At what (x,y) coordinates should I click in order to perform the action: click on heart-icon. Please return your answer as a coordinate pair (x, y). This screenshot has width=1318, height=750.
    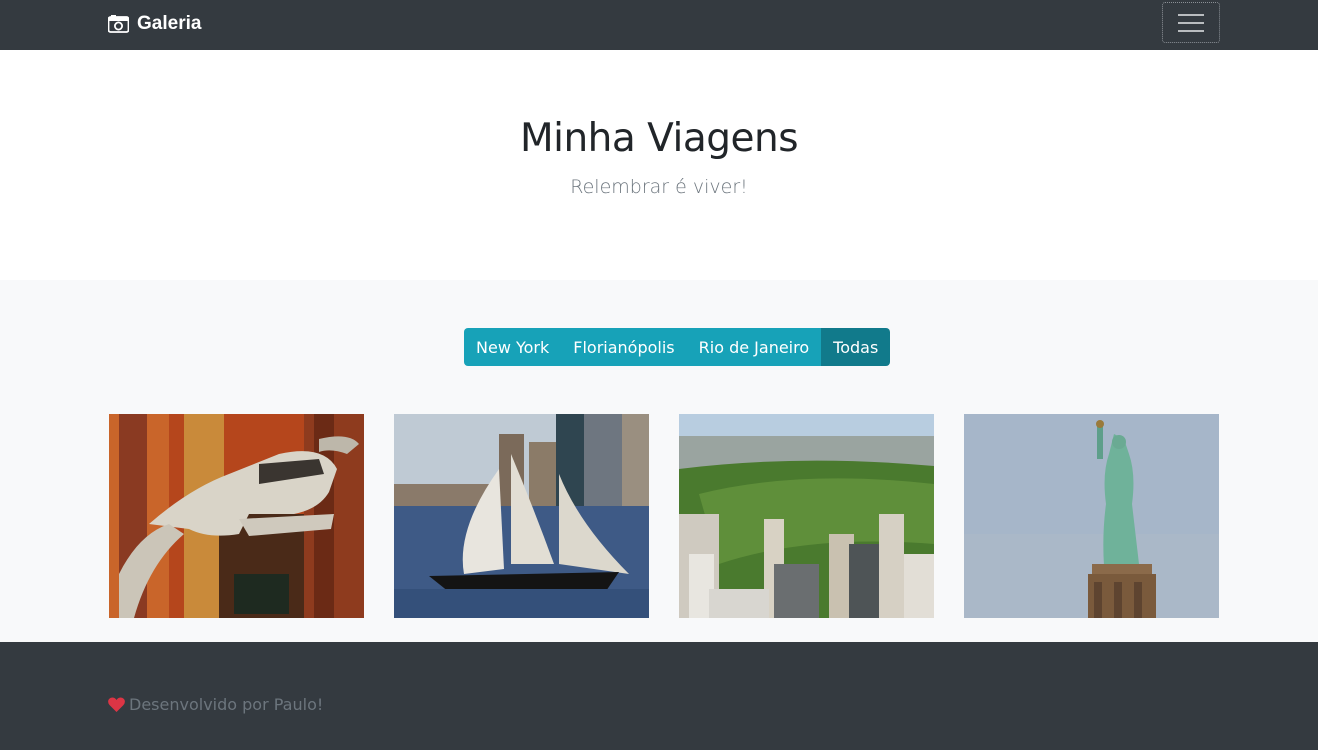
    Looking at the image, I should click on (116, 704).